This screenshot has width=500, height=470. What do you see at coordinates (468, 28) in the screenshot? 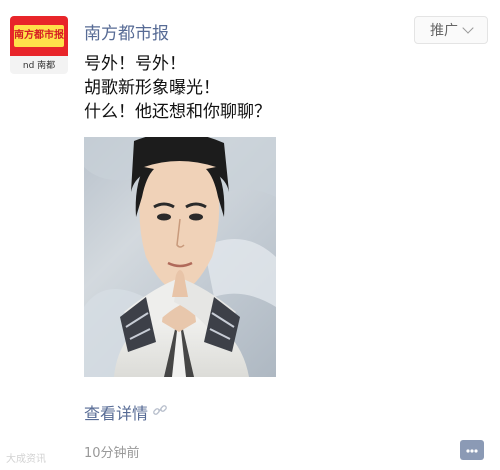
I see `chevron-down-icon` at bounding box center [468, 28].